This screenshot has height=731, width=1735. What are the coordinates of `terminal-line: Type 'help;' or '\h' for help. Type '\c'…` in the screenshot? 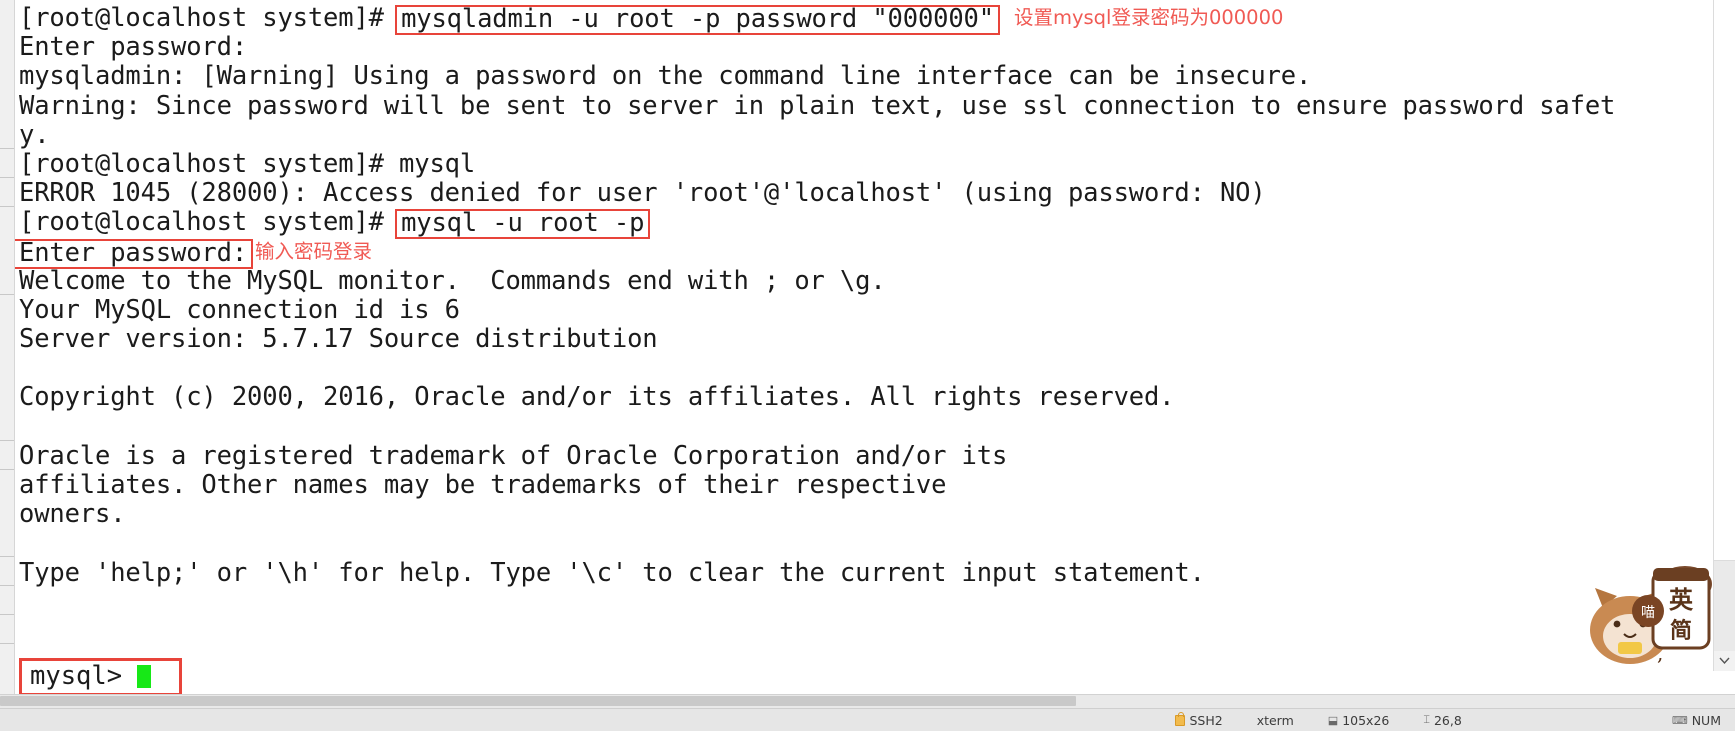 It's located at (612, 572).